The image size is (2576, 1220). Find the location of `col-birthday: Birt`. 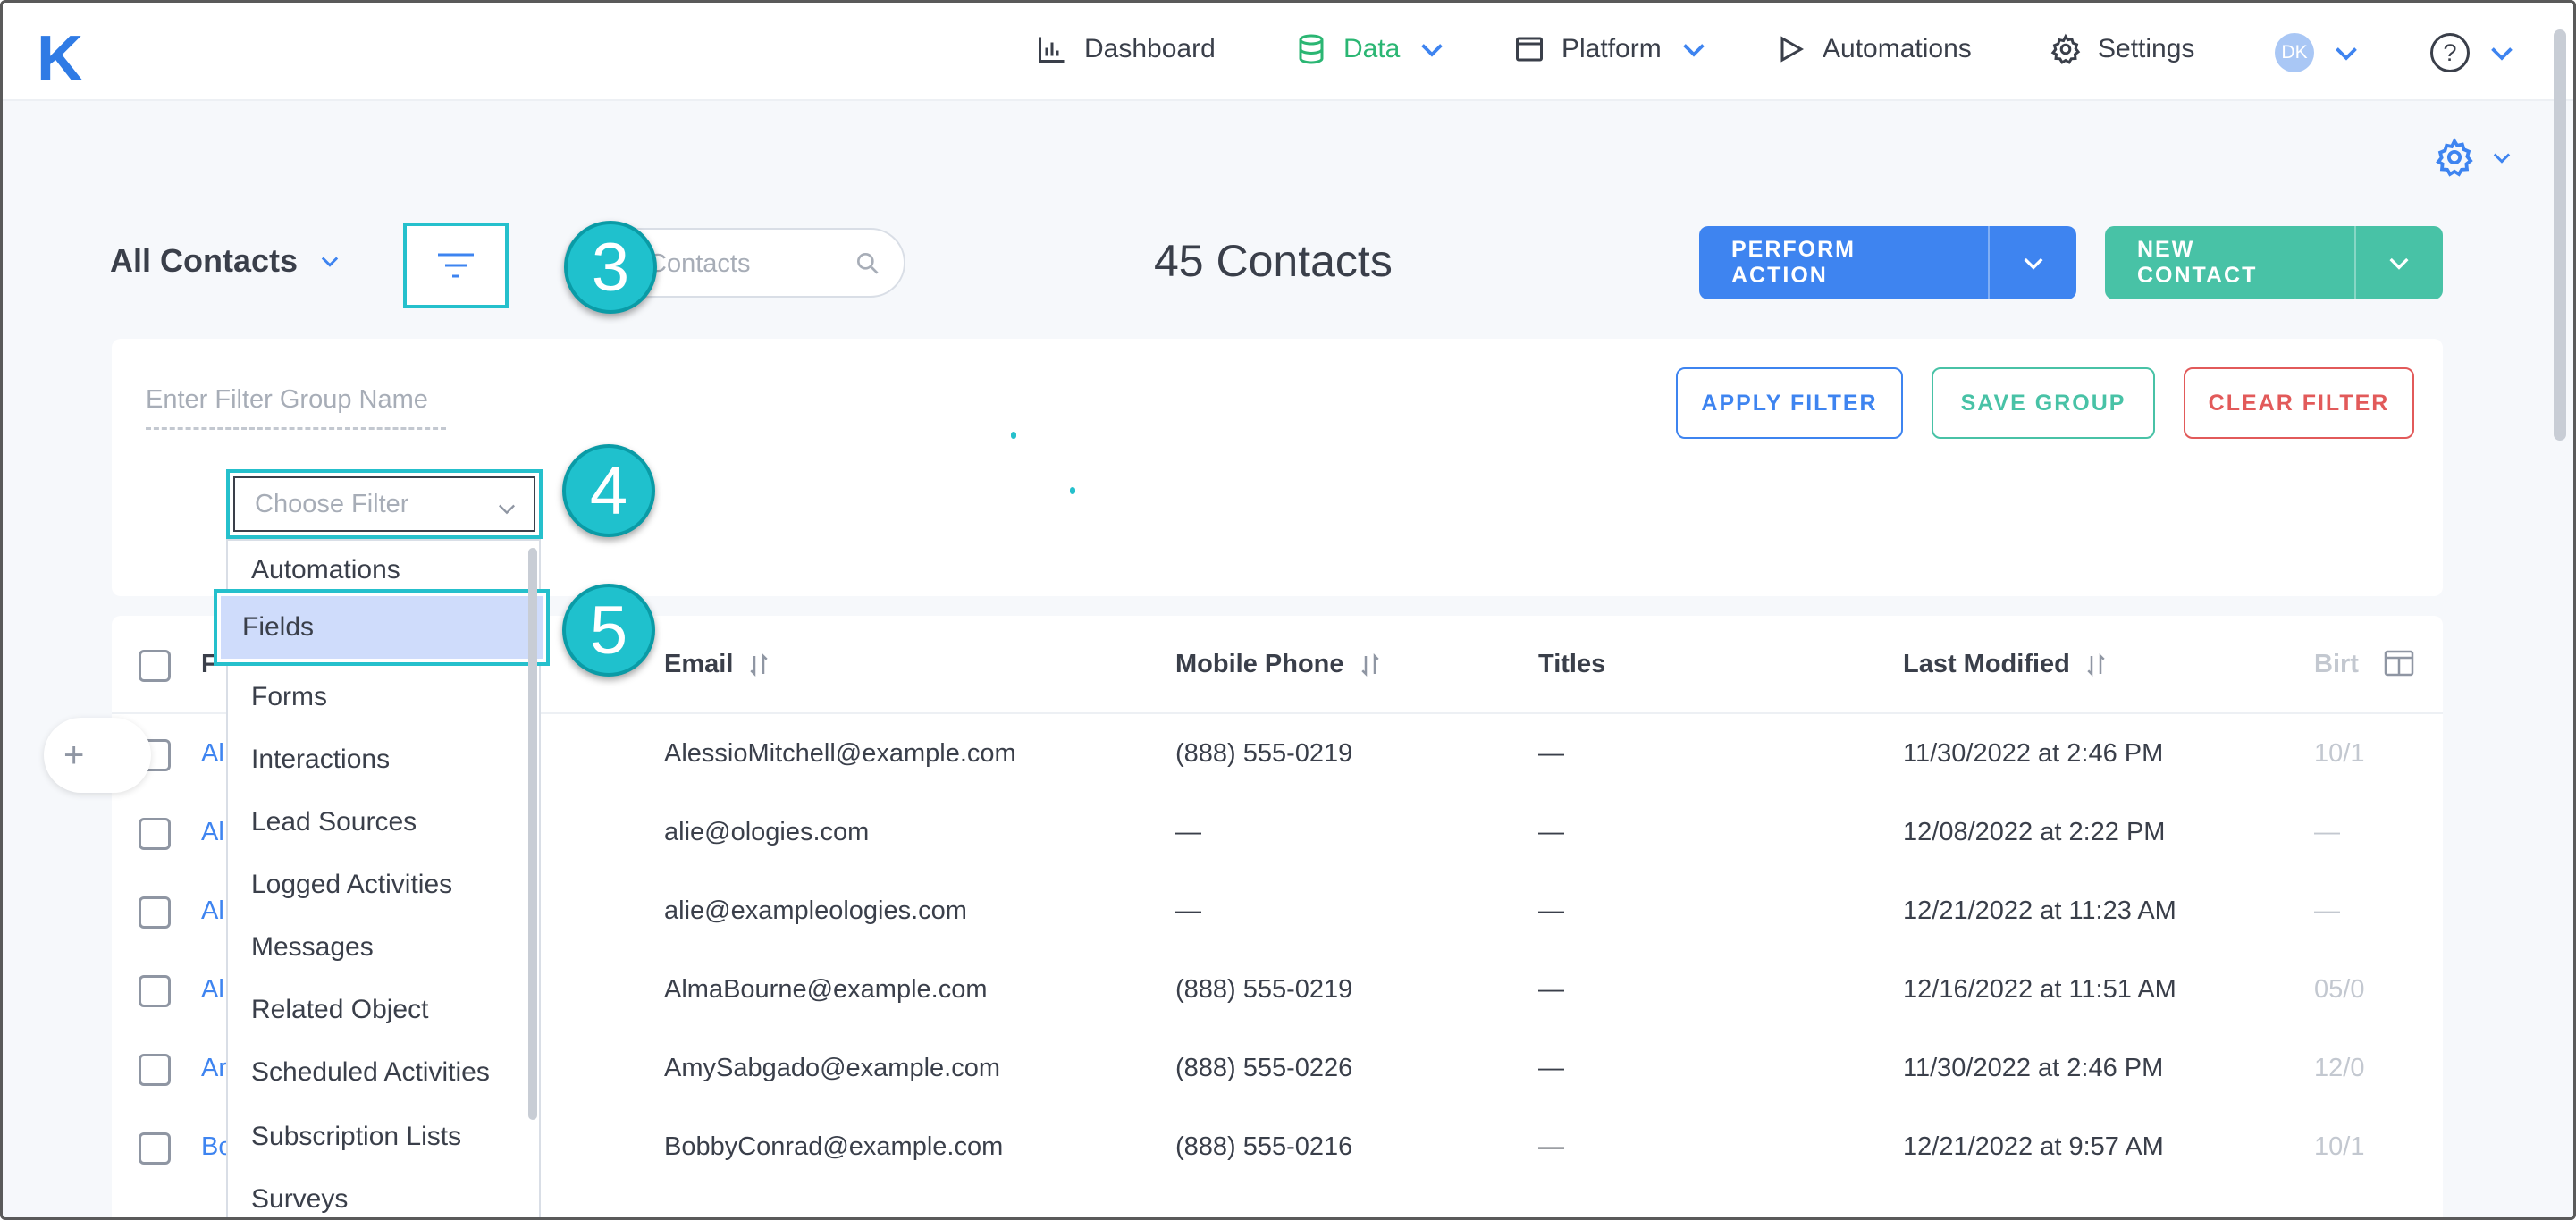

col-birthday: Birt is located at coordinates (2336, 665).